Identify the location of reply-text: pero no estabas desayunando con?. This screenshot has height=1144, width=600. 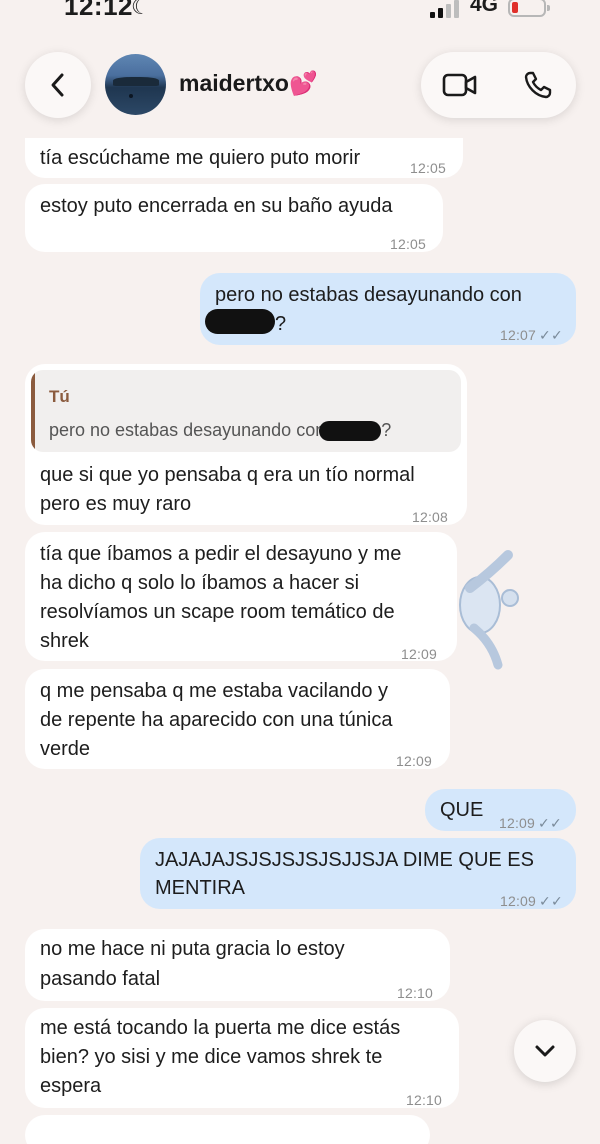
(220, 430).